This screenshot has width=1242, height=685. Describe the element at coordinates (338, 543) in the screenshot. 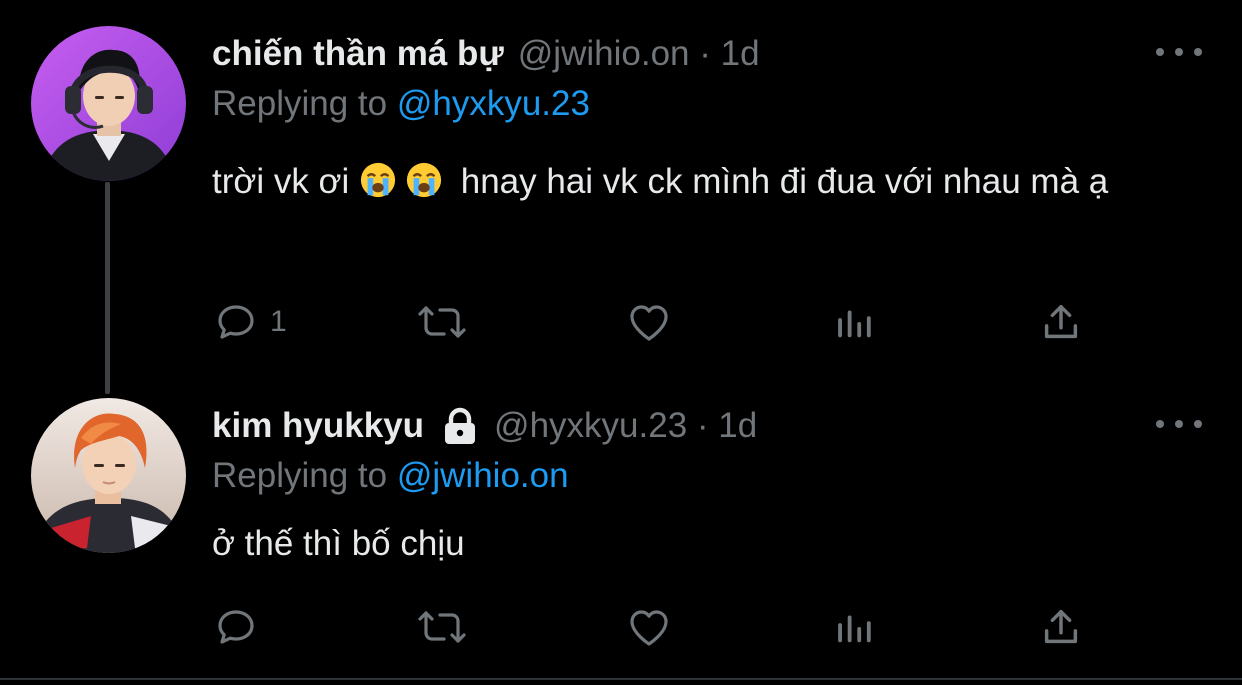

I see `tweet-text: ở thế thì bố chịu` at that location.